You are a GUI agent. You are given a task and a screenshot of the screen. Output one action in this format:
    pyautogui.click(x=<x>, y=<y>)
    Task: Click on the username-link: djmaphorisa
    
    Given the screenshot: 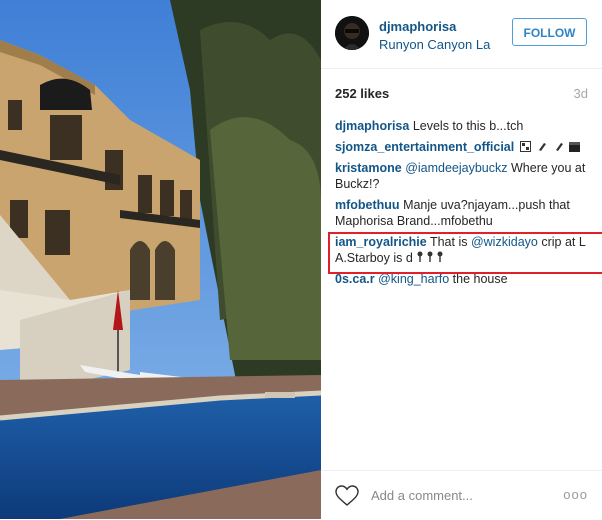 What is the action you would take?
    pyautogui.click(x=417, y=26)
    